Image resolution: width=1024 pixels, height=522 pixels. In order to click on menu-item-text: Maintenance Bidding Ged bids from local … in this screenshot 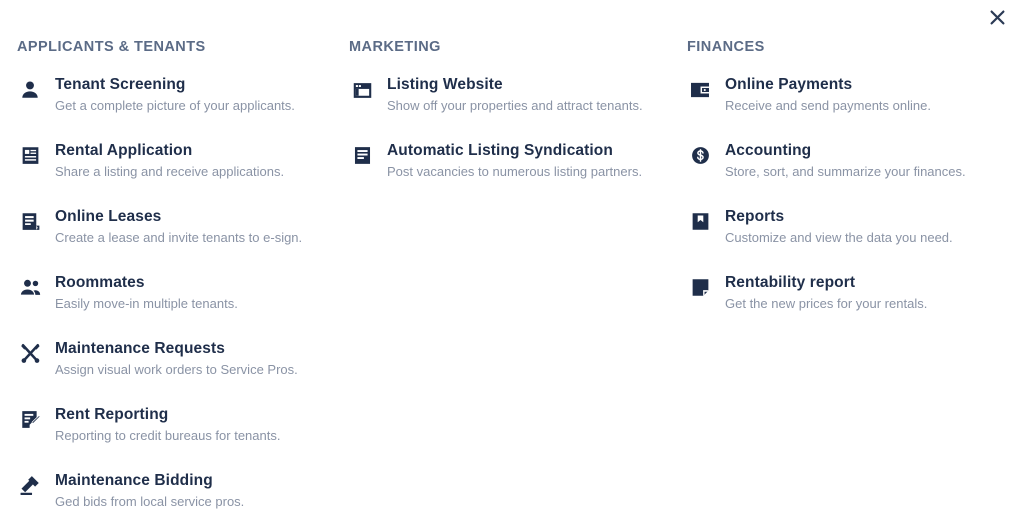, I will do `click(149, 491)`.